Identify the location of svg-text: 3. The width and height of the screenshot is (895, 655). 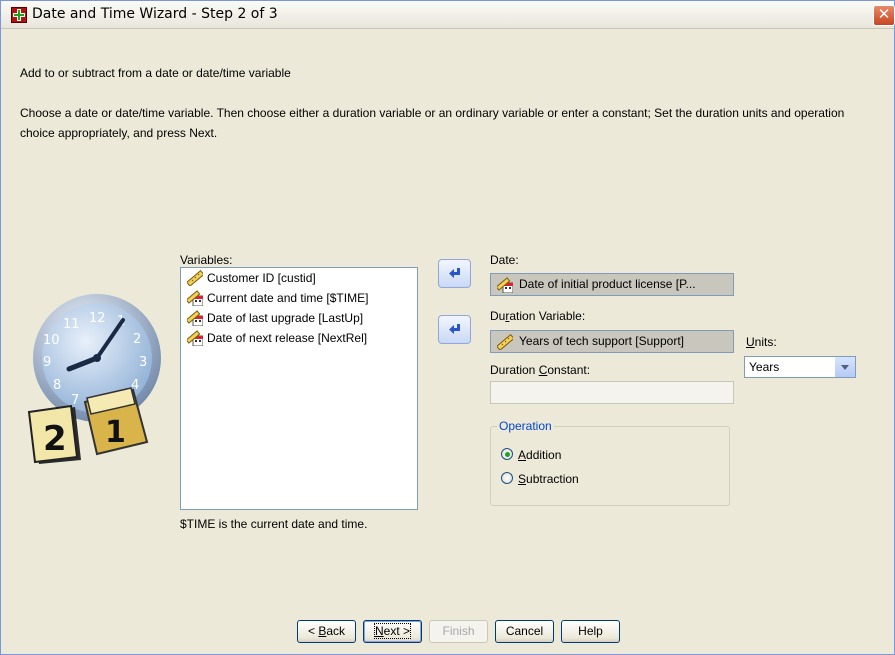
(143, 362).